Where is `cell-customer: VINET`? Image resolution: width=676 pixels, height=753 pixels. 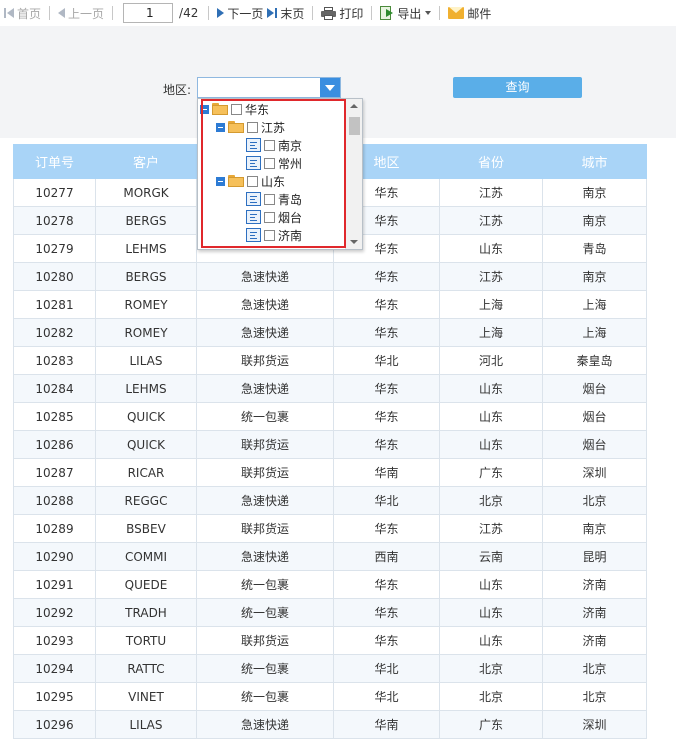 cell-customer: VINET is located at coordinates (146, 696).